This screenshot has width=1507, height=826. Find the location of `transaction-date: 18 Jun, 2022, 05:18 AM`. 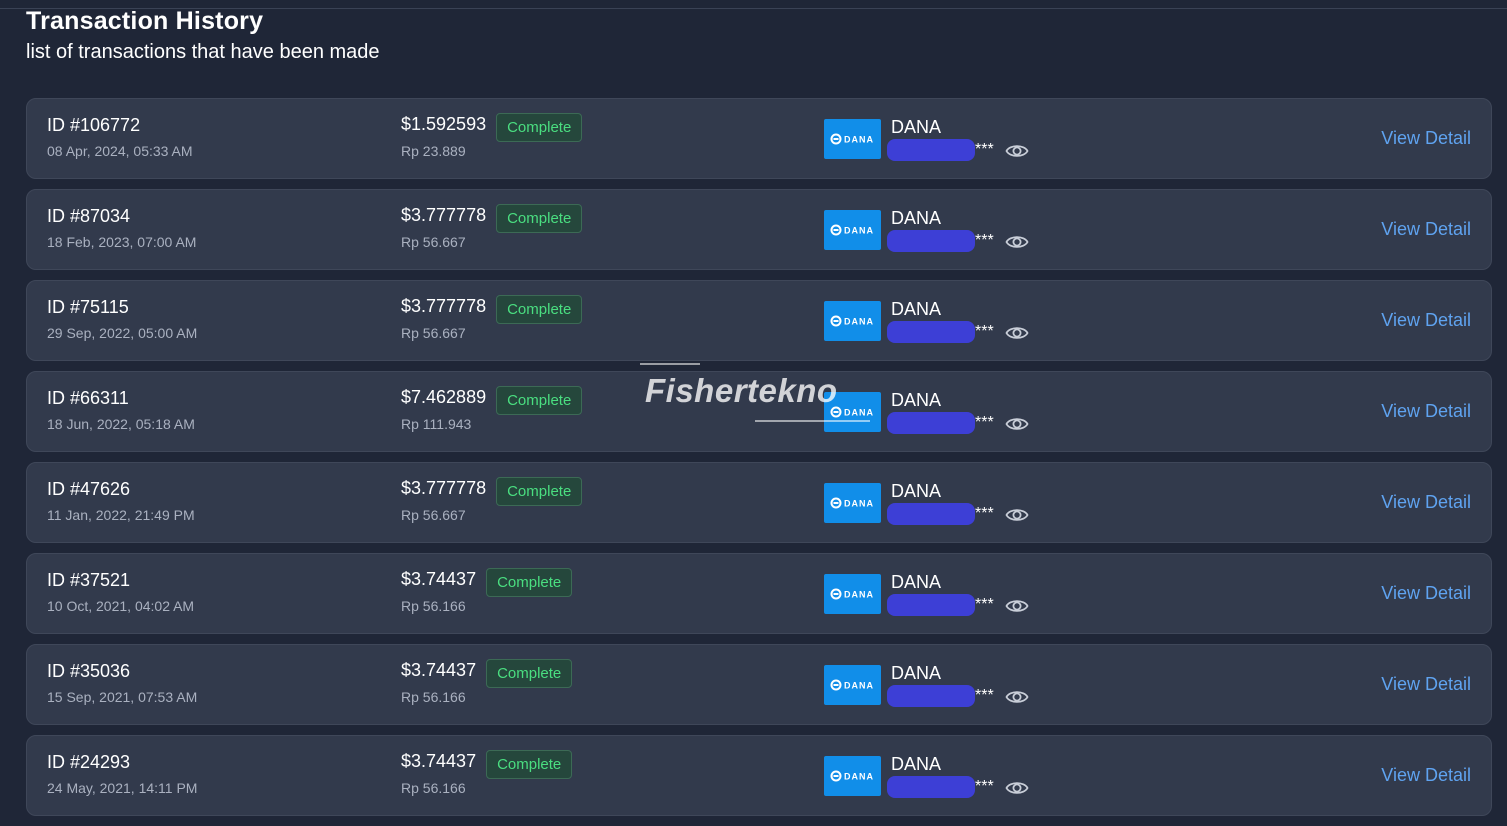

transaction-date: 18 Jun, 2022, 05:18 AM is located at coordinates (121, 424).